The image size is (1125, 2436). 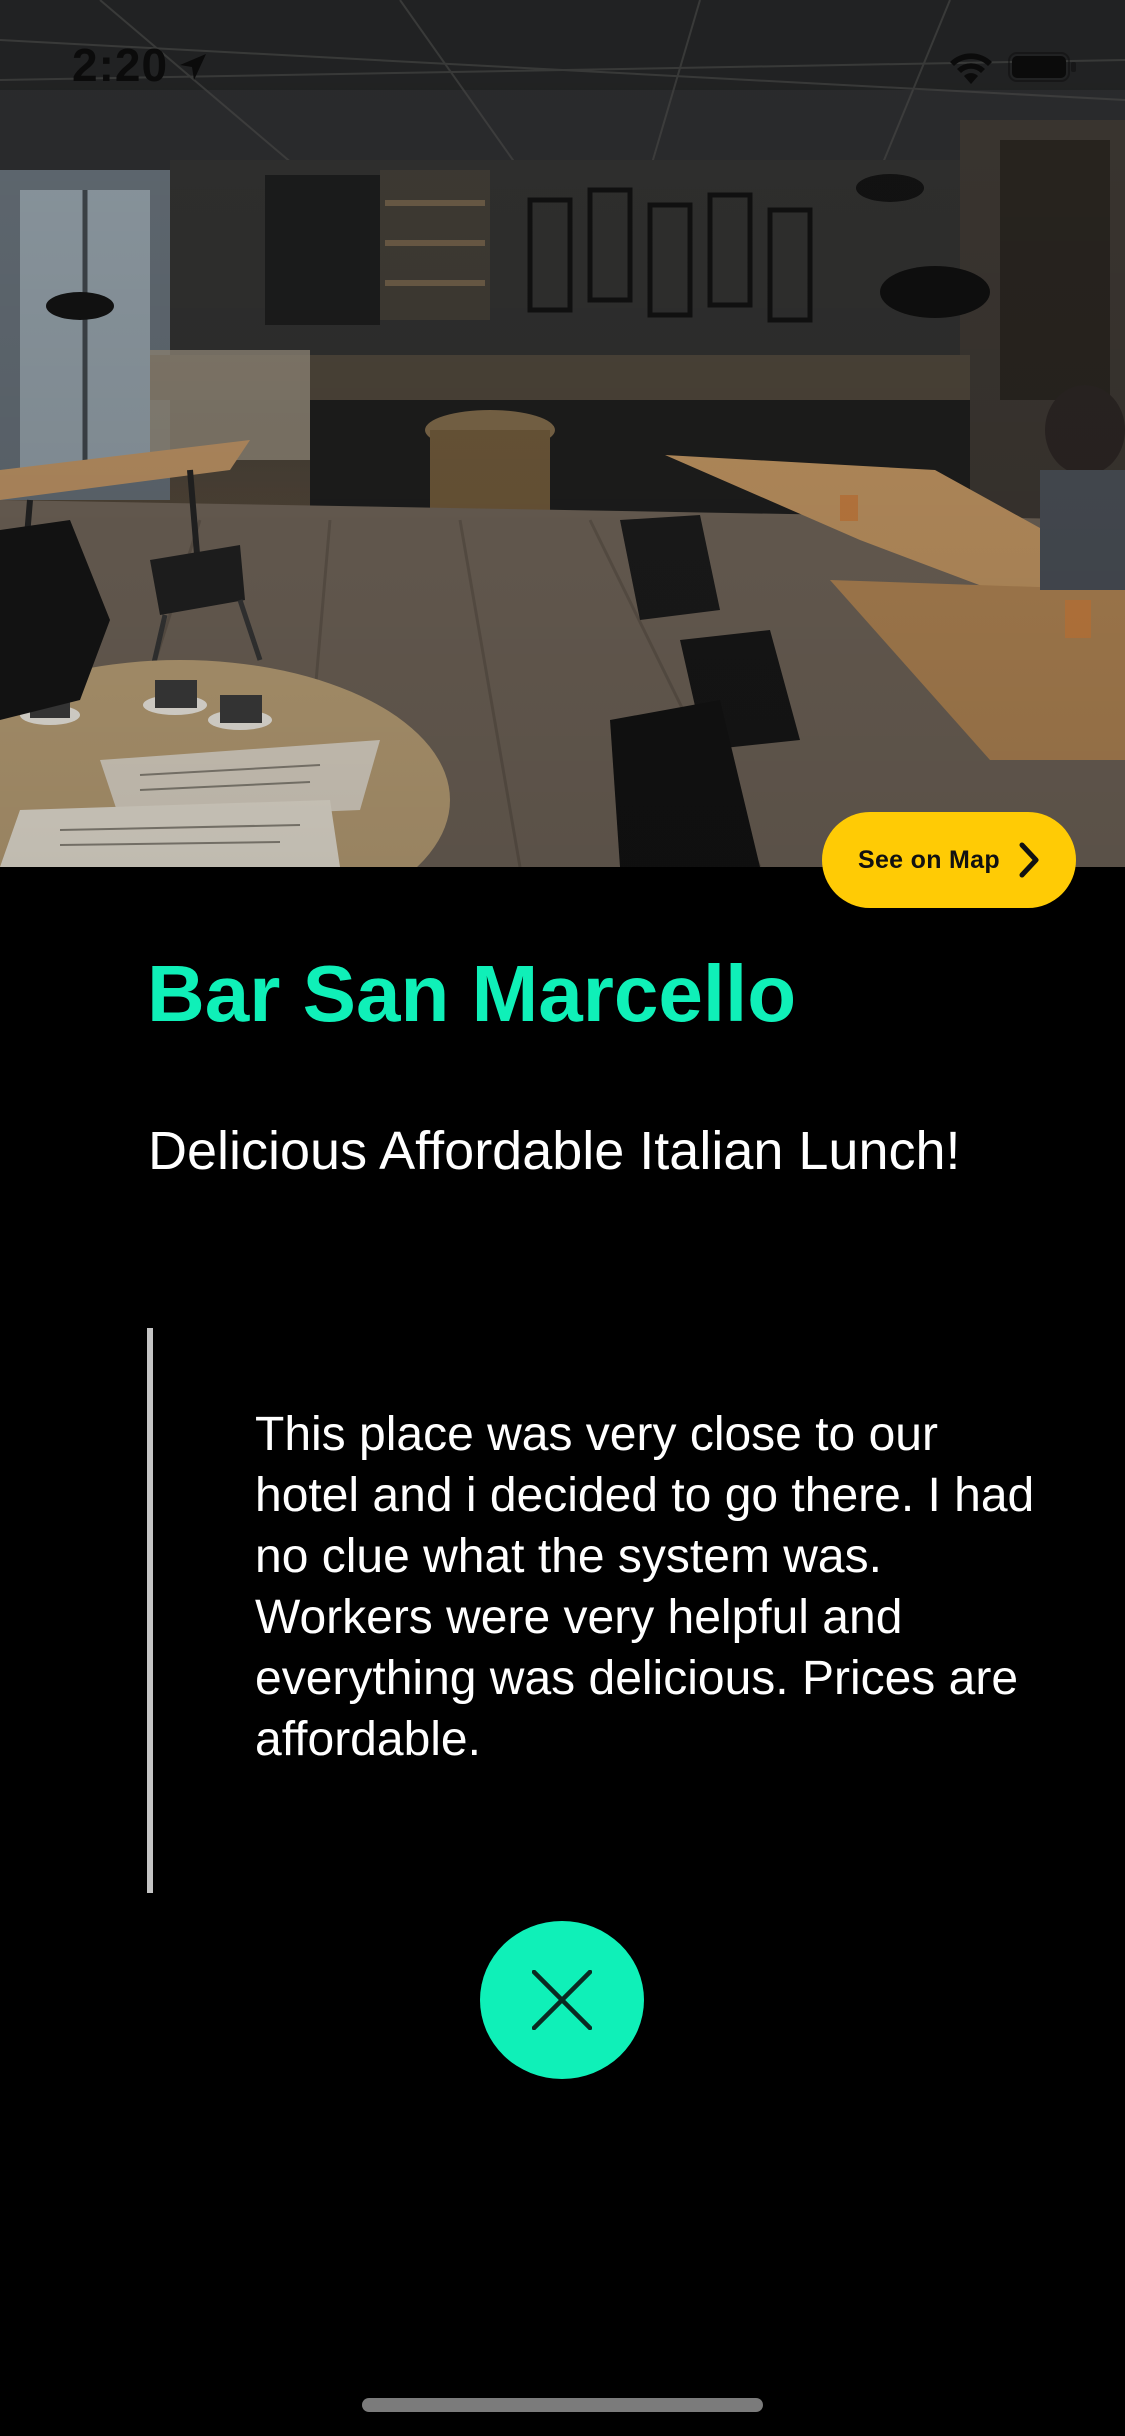 What do you see at coordinates (562, 66) in the screenshot?
I see `status-bar: 2:20` at bounding box center [562, 66].